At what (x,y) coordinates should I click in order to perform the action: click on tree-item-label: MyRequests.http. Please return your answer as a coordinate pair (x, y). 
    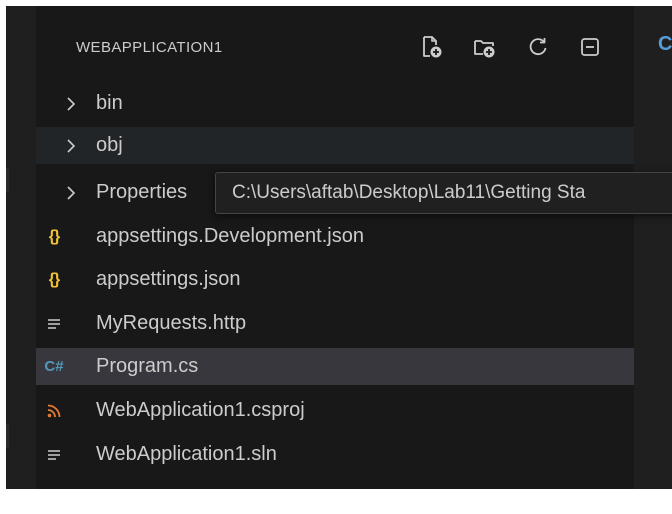
    Looking at the image, I should click on (171, 323).